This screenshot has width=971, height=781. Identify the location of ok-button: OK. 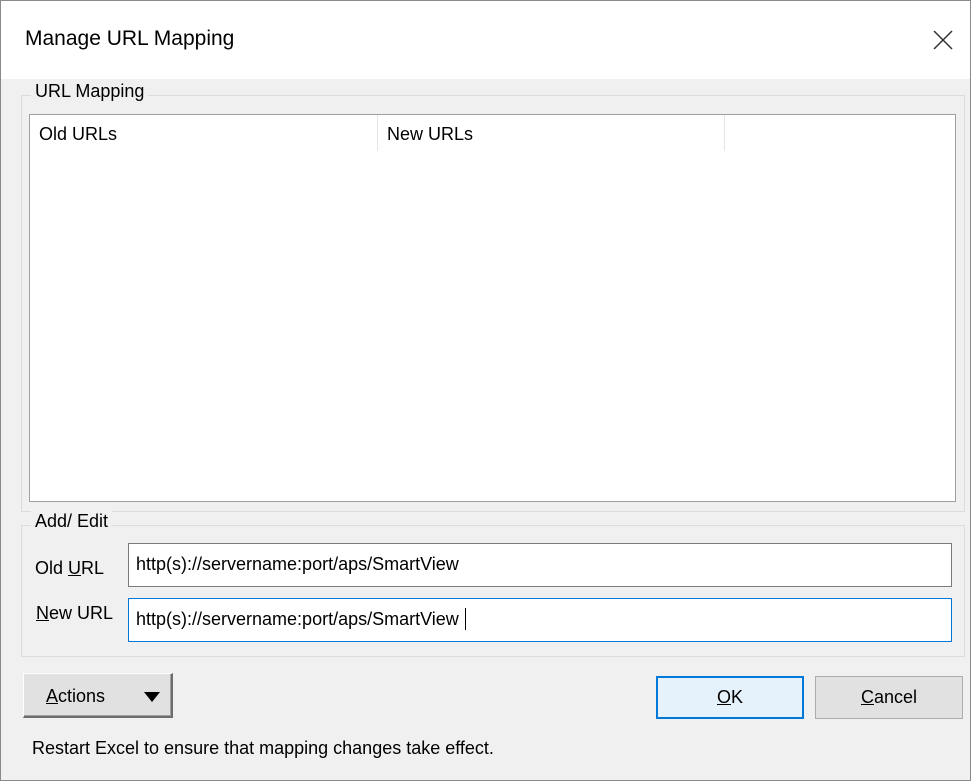
(730, 697).